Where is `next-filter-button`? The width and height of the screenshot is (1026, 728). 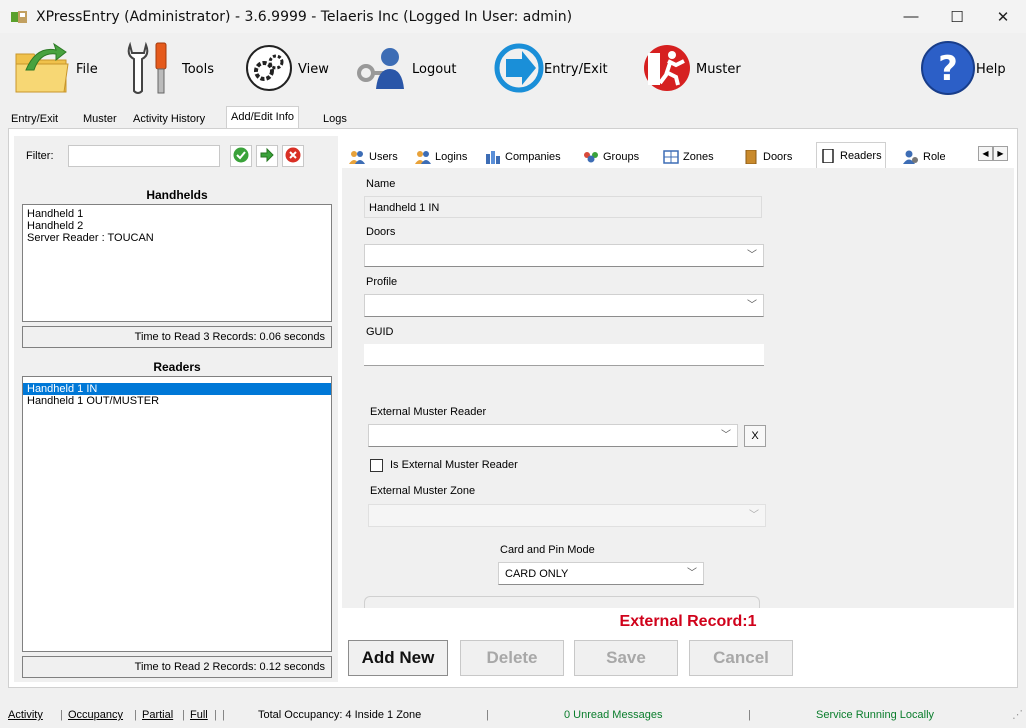
next-filter-button is located at coordinates (267, 156).